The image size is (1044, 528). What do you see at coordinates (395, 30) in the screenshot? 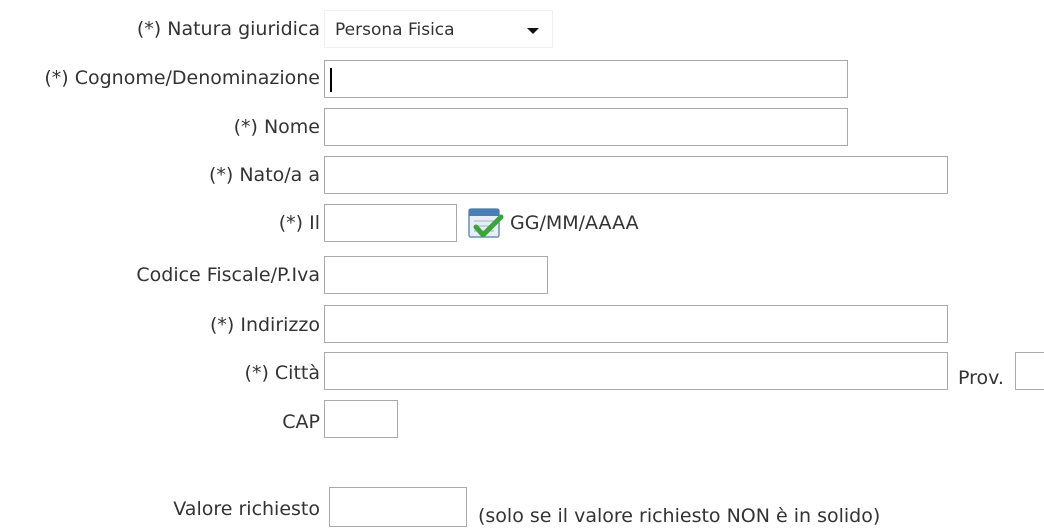
I see `natura-giuridica-value: Persona Fisica` at bounding box center [395, 30].